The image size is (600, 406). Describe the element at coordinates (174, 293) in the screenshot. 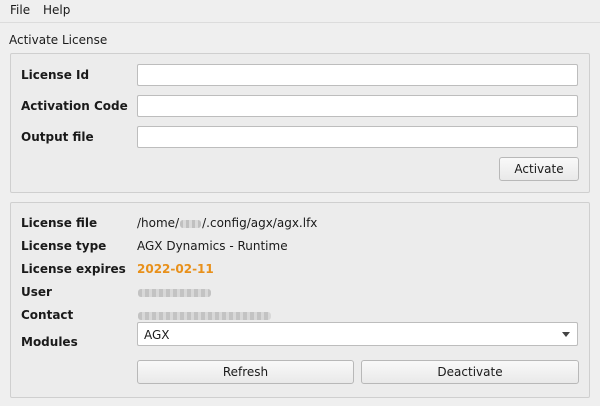

I see `redacted-user-value` at that location.